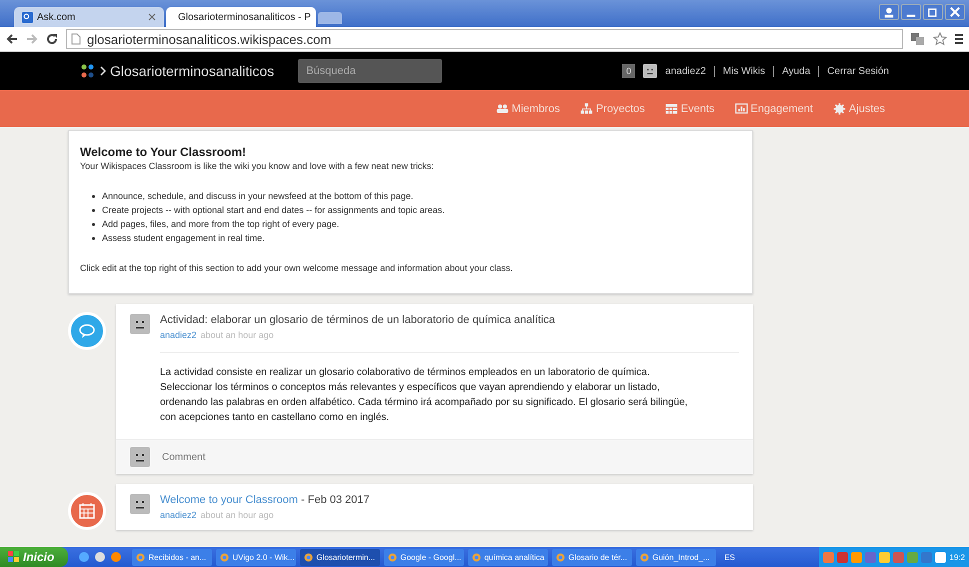  What do you see at coordinates (273, 210) in the screenshot?
I see `feature-item: Create projects -- with optional start and end dates -- for assignments and topic areas.` at bounding box center [273, 210].